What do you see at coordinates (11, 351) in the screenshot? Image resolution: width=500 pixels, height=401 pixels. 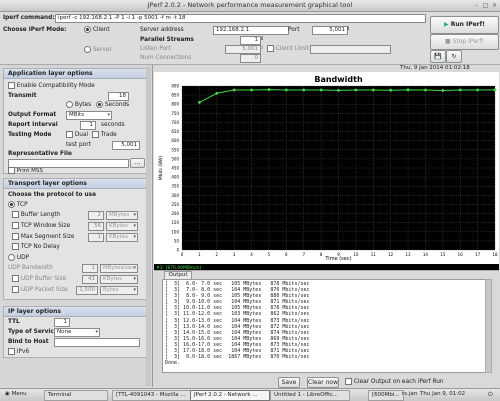 I see `ipv6-check-icon` at bounding box center [11, 351].